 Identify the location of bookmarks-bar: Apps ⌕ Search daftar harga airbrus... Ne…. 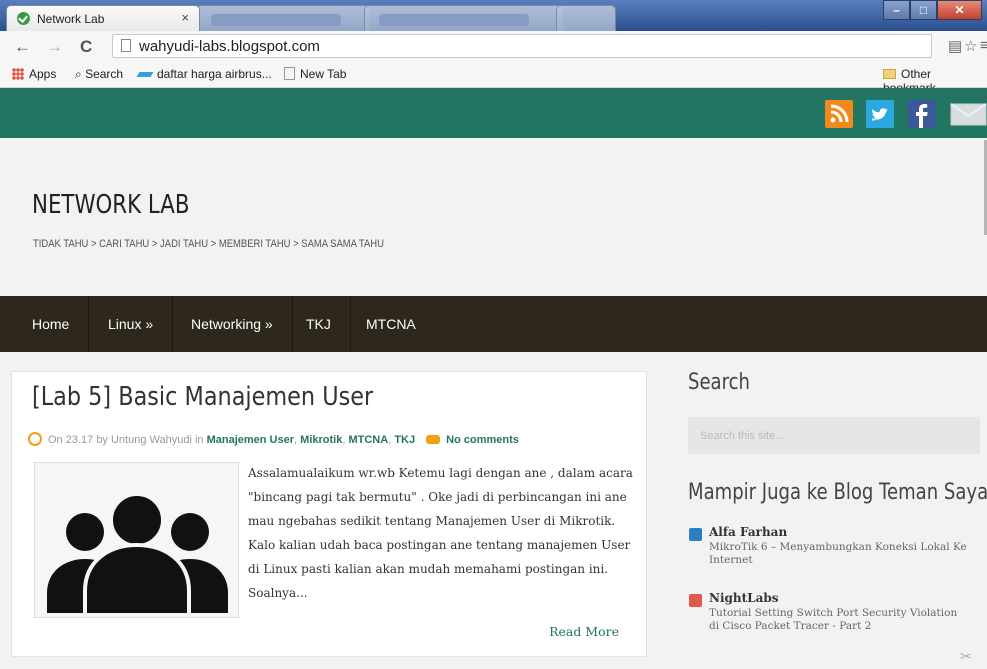
(493, 78).